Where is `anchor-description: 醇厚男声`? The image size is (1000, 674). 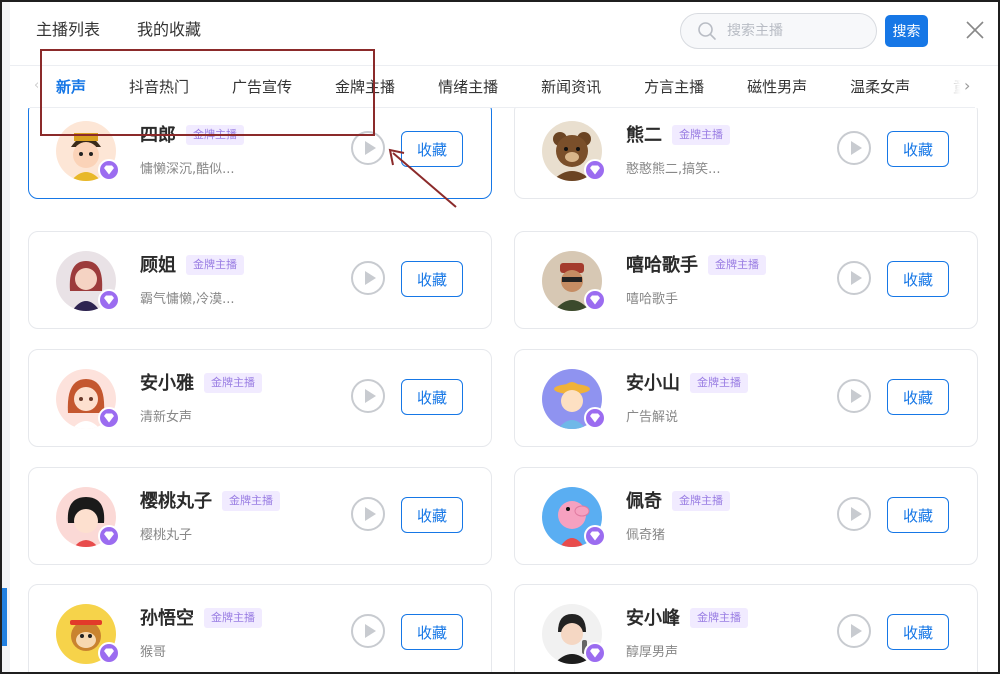
anchor-description: 醇厚男声 is located at coordinates (652, 652).